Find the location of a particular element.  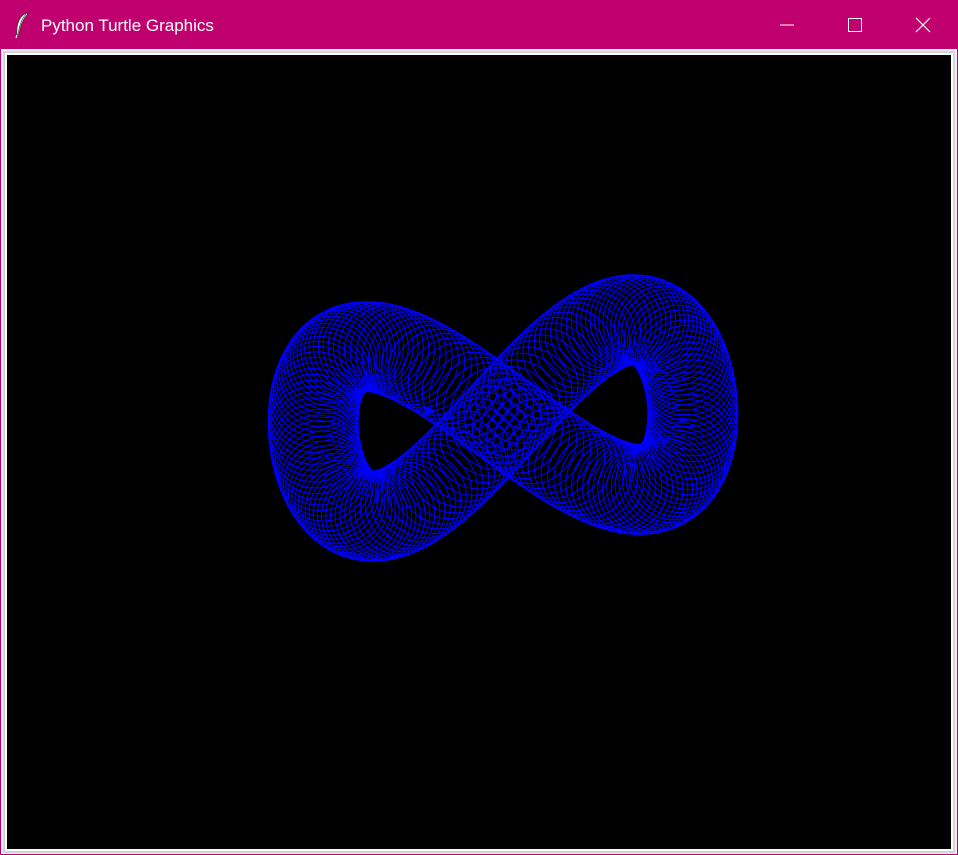

feather-icon is located at coordinates (22, 25).